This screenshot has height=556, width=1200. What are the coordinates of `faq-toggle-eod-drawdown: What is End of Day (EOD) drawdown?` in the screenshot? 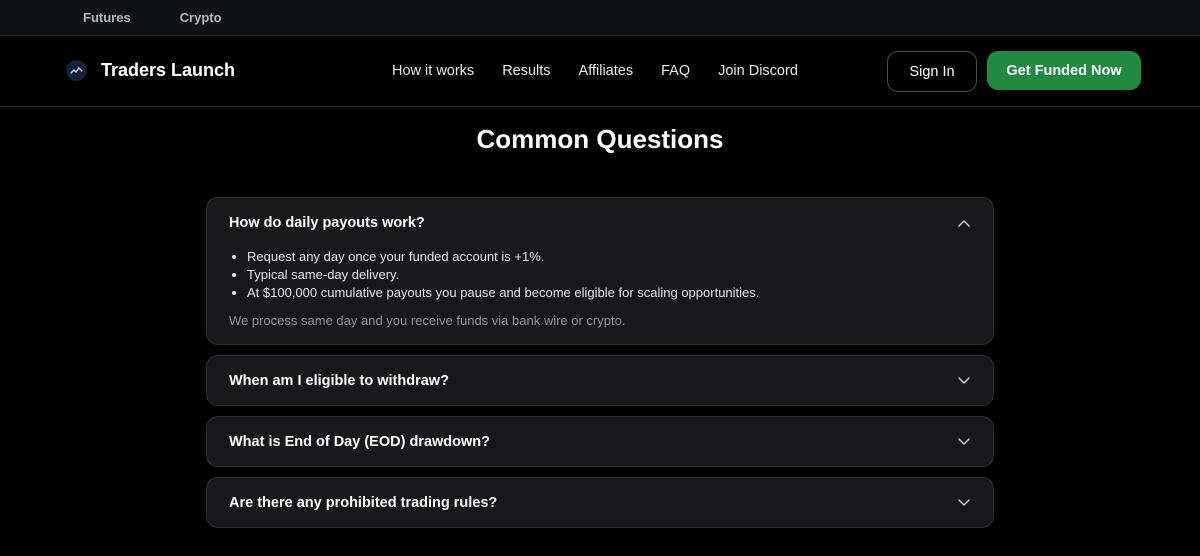 It's located at (600, 441).